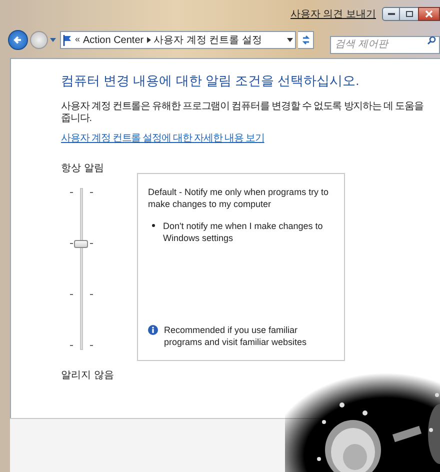  I want to click on dropdown-icon, so click(290, 40).